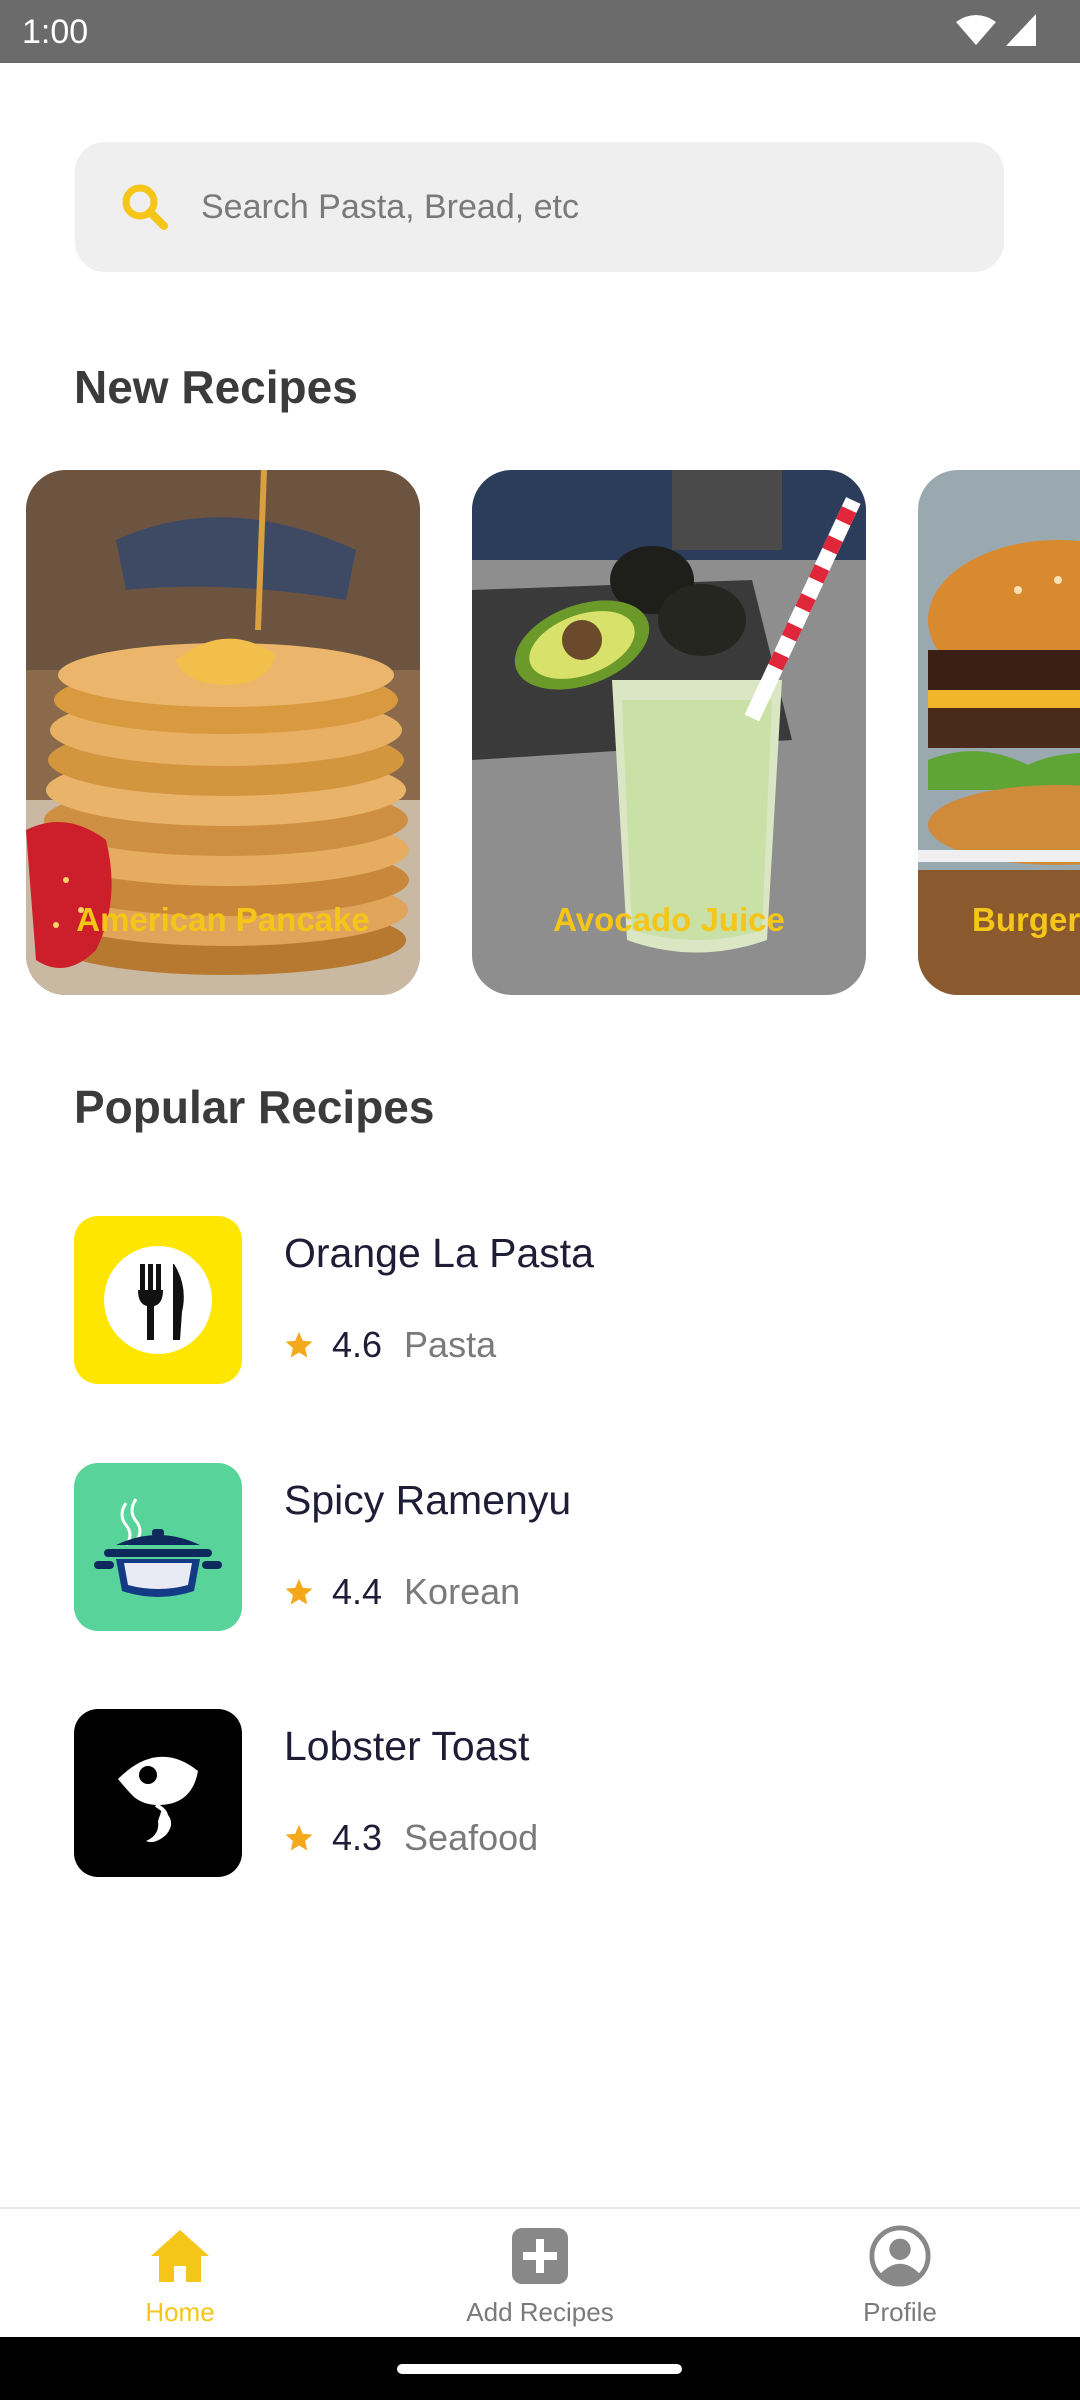 This screenshot has width=1080, height=2400. What do you see at coordinates (55, 32) in the screenshot?
I see `status-time: 1:00` at bounding box center [55, 32].